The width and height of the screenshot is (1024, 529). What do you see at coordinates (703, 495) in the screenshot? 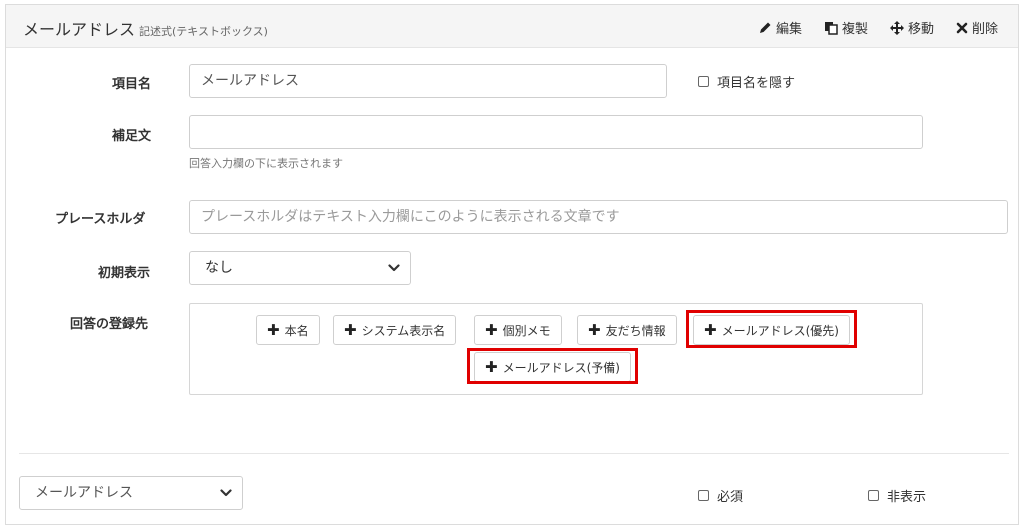
I see `required-box` at bounding box center [703, 495].